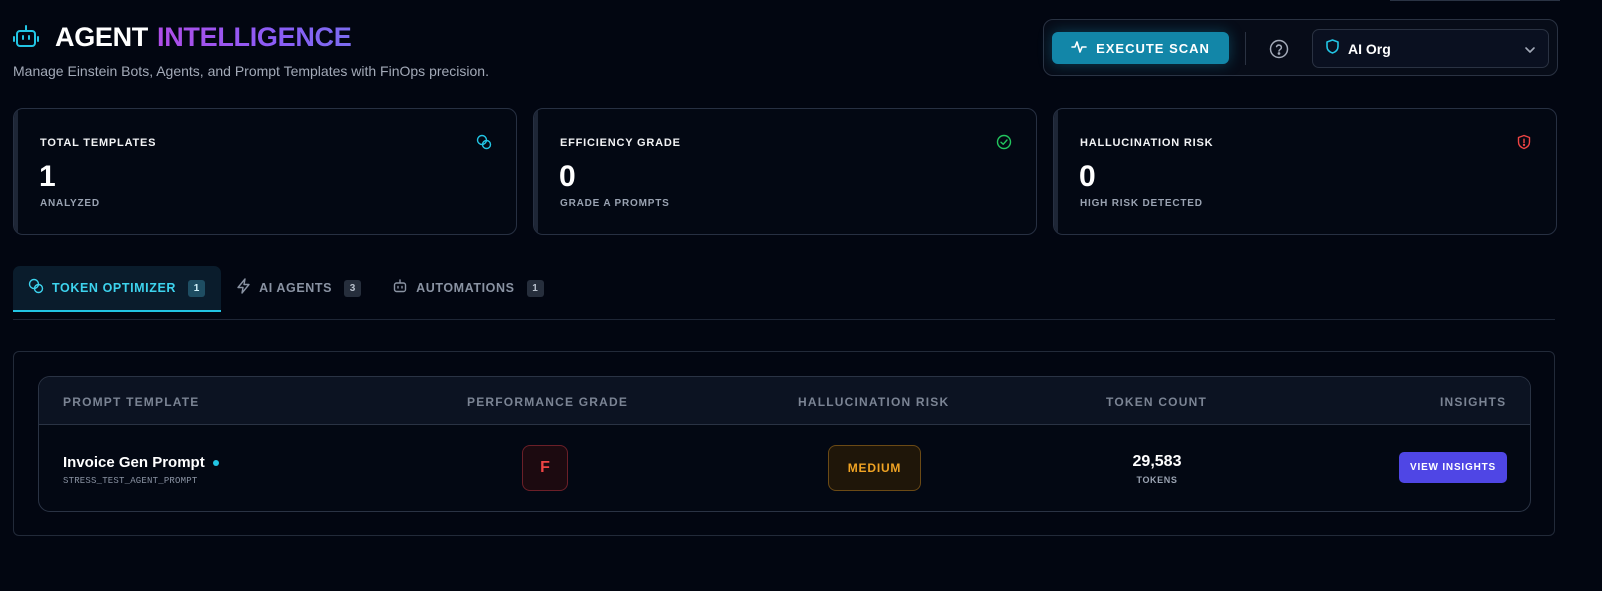  Describe the element at coordinates (1300, 47) in the screenshot. I see `header-controls: EXECUTE SCAN AI Org` at that location.